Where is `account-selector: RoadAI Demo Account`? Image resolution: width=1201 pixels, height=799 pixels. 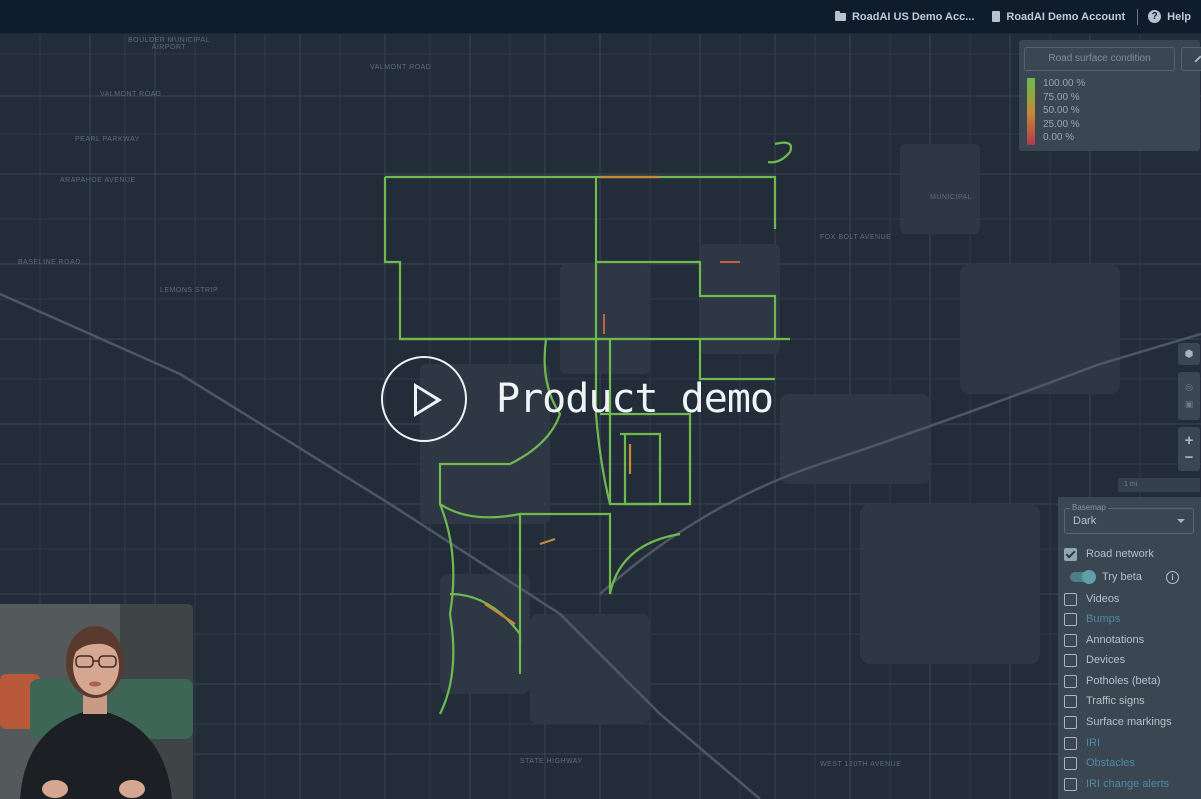
account-selector: RoadAI Demo Account is located at coordinates (1058, 17).